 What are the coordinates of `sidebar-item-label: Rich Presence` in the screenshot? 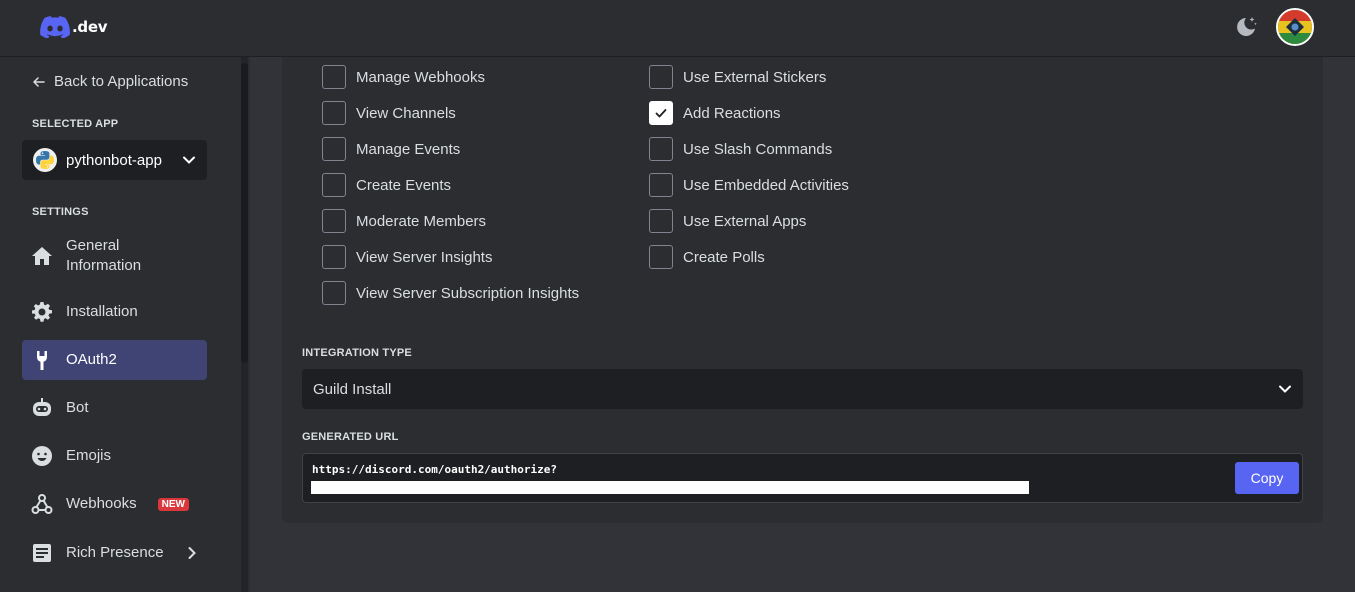 It's located at (115, 552).